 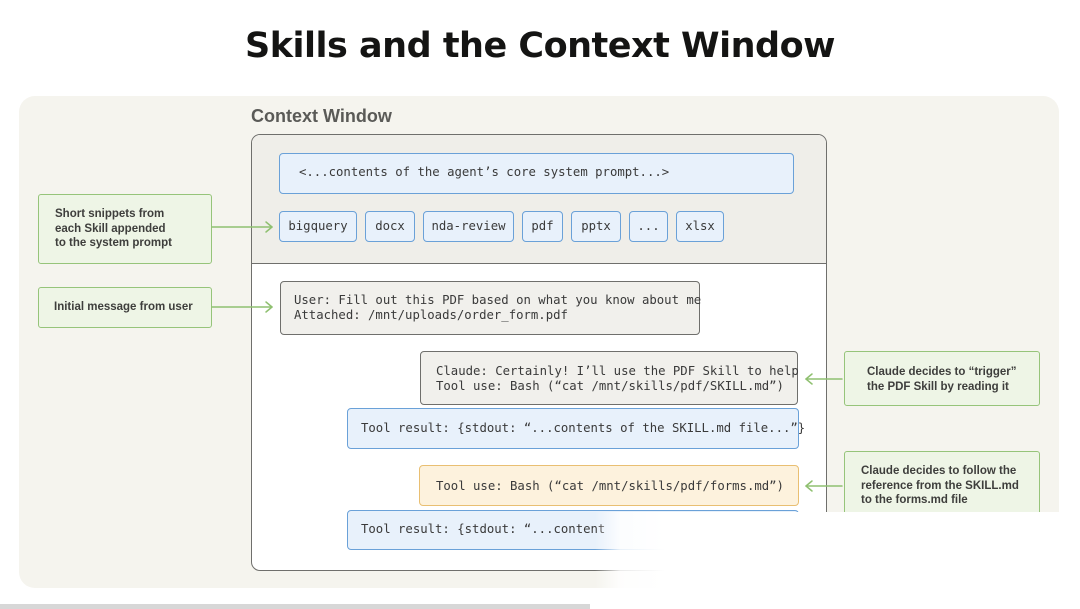 I want to click on callout-user-message-text: Initial message from user, so click(x=123, y=307).